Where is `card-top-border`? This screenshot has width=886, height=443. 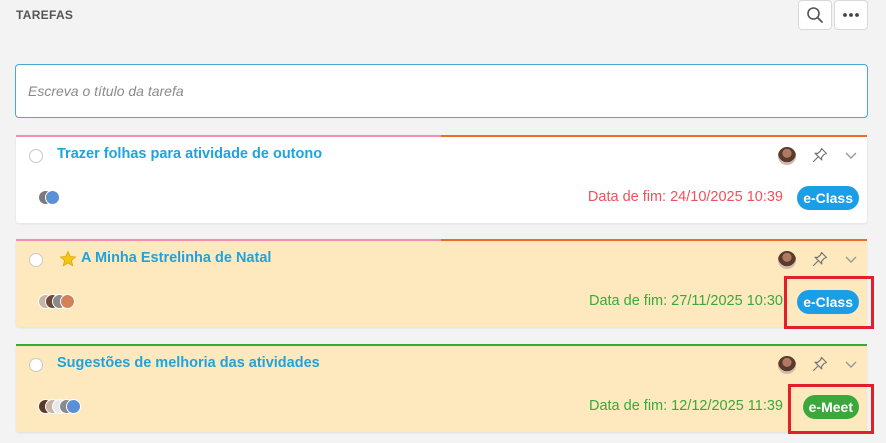 card-top-border is located at coordinates (441, 345).